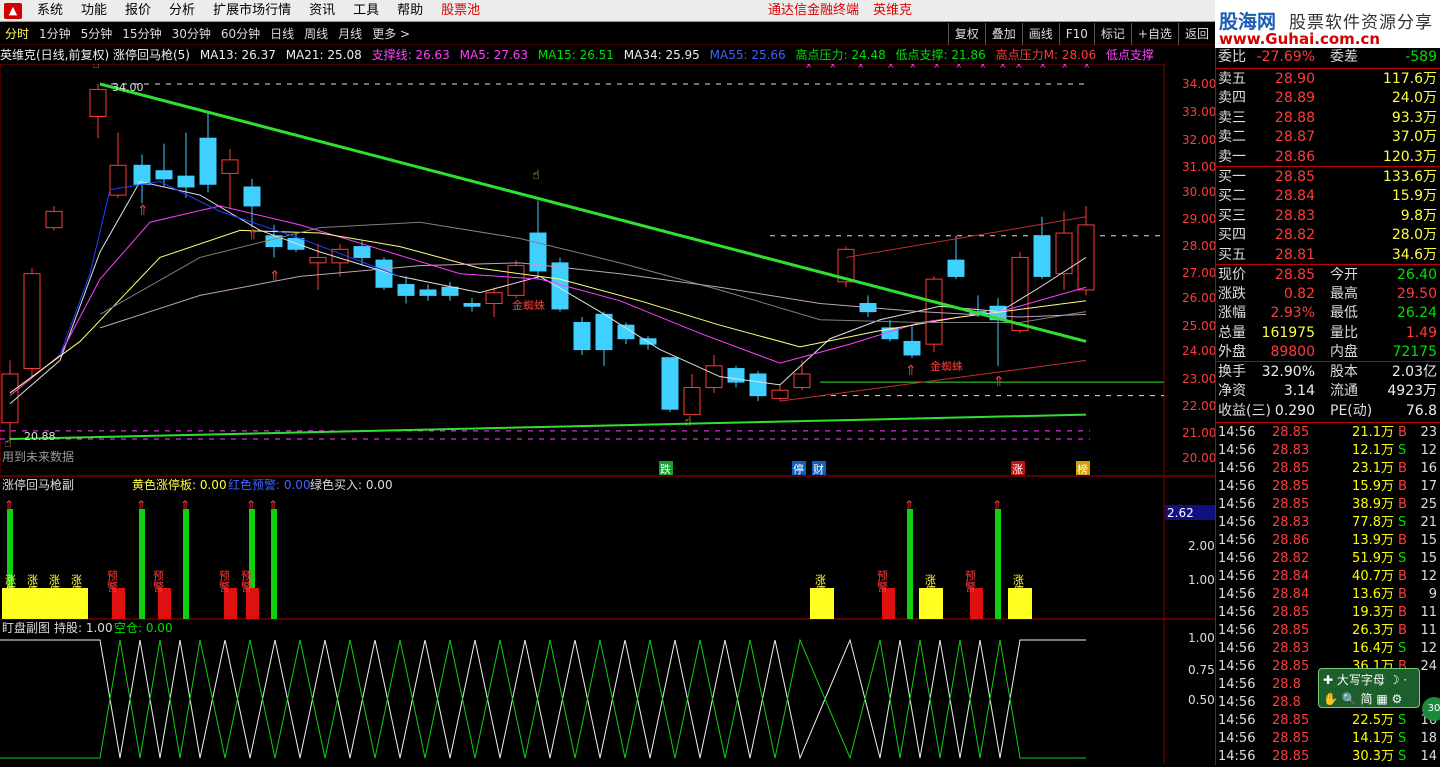 The image size is (1440, 767). Describe the element at coordinates (1328, 505) in the screenshot. I see `tick-row: 14:56 28.85 38.9万 B 25` at that location.